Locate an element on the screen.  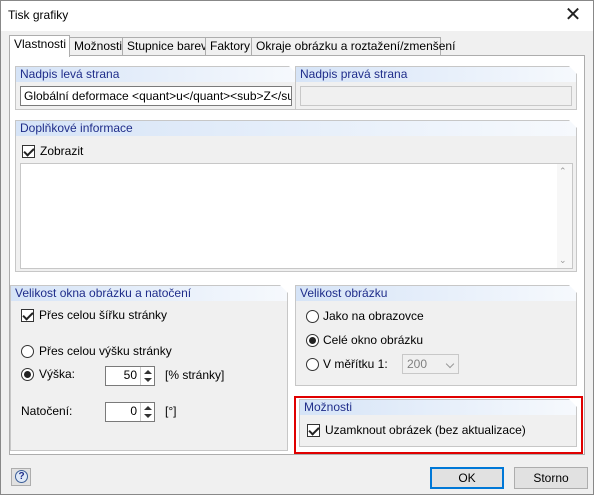
lock-image-checkbox is located at coordinates (313, 430).